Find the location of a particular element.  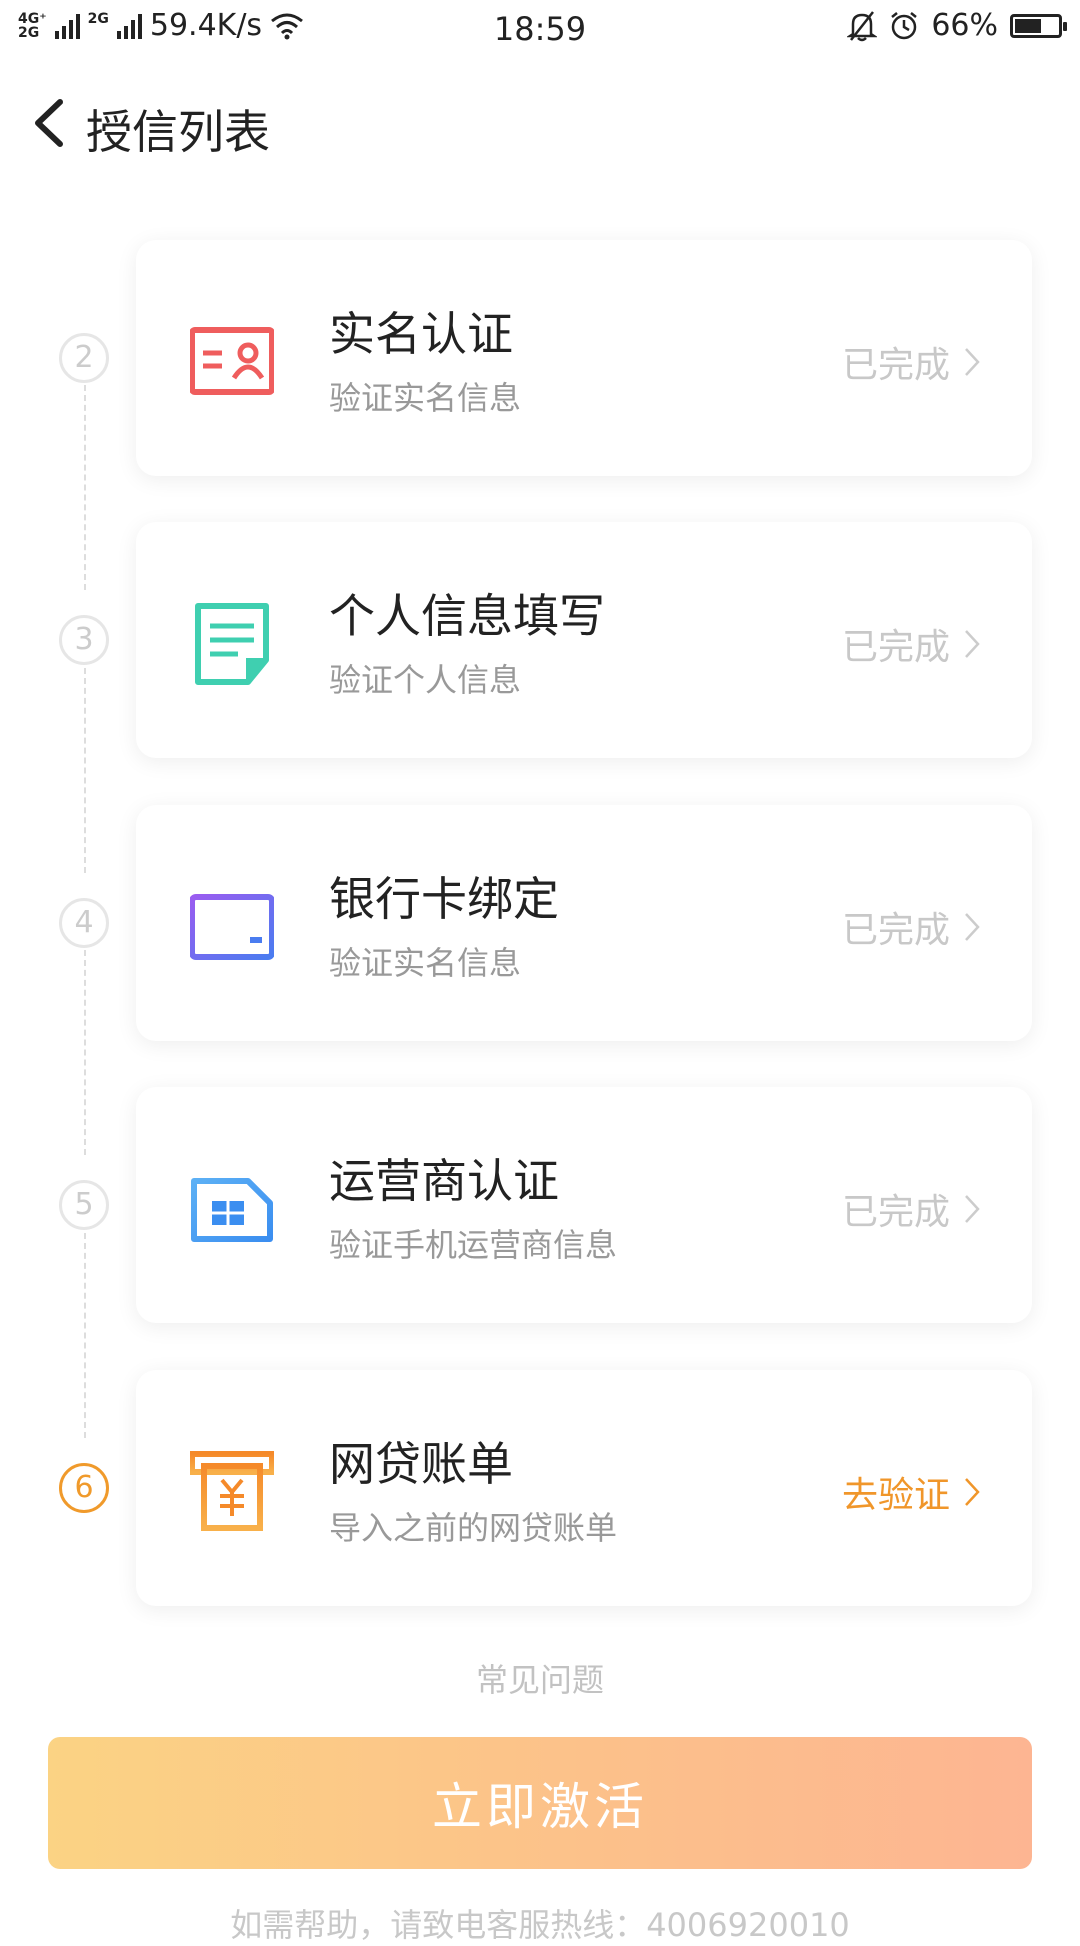

document-icon is located at coordinates (232, 644).